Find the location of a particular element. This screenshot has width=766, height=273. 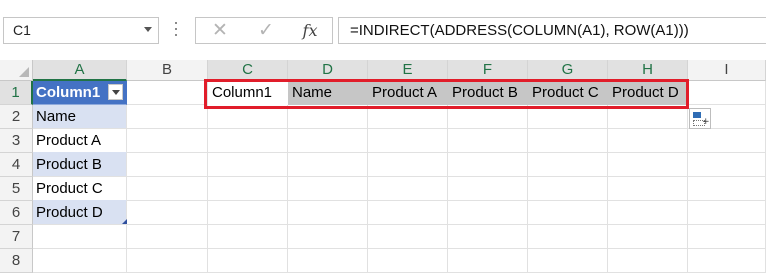

insert-function-icon: fx is located at coordinates (310, 31).